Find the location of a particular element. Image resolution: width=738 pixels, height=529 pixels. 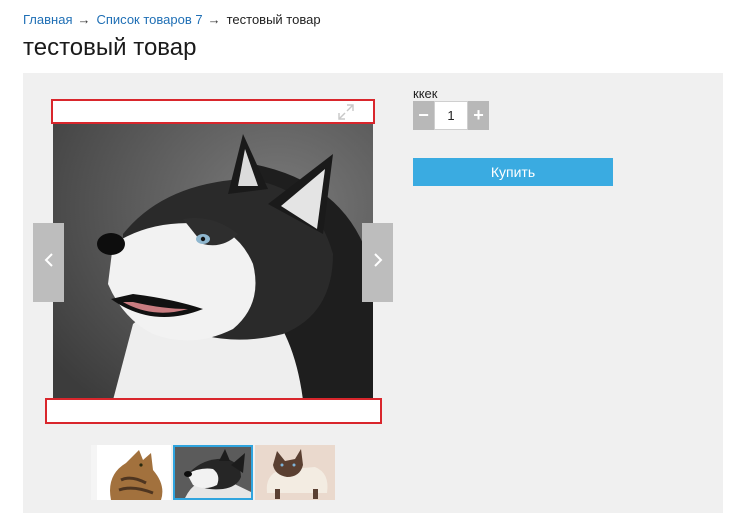

quantity-increase-button: + is located at coordinates (478, 115).